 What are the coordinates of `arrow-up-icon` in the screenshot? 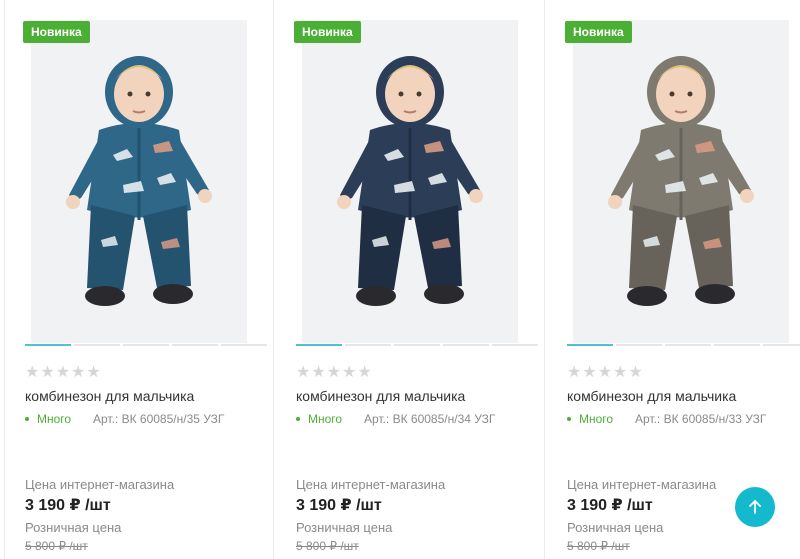 It's located at (755, 507).